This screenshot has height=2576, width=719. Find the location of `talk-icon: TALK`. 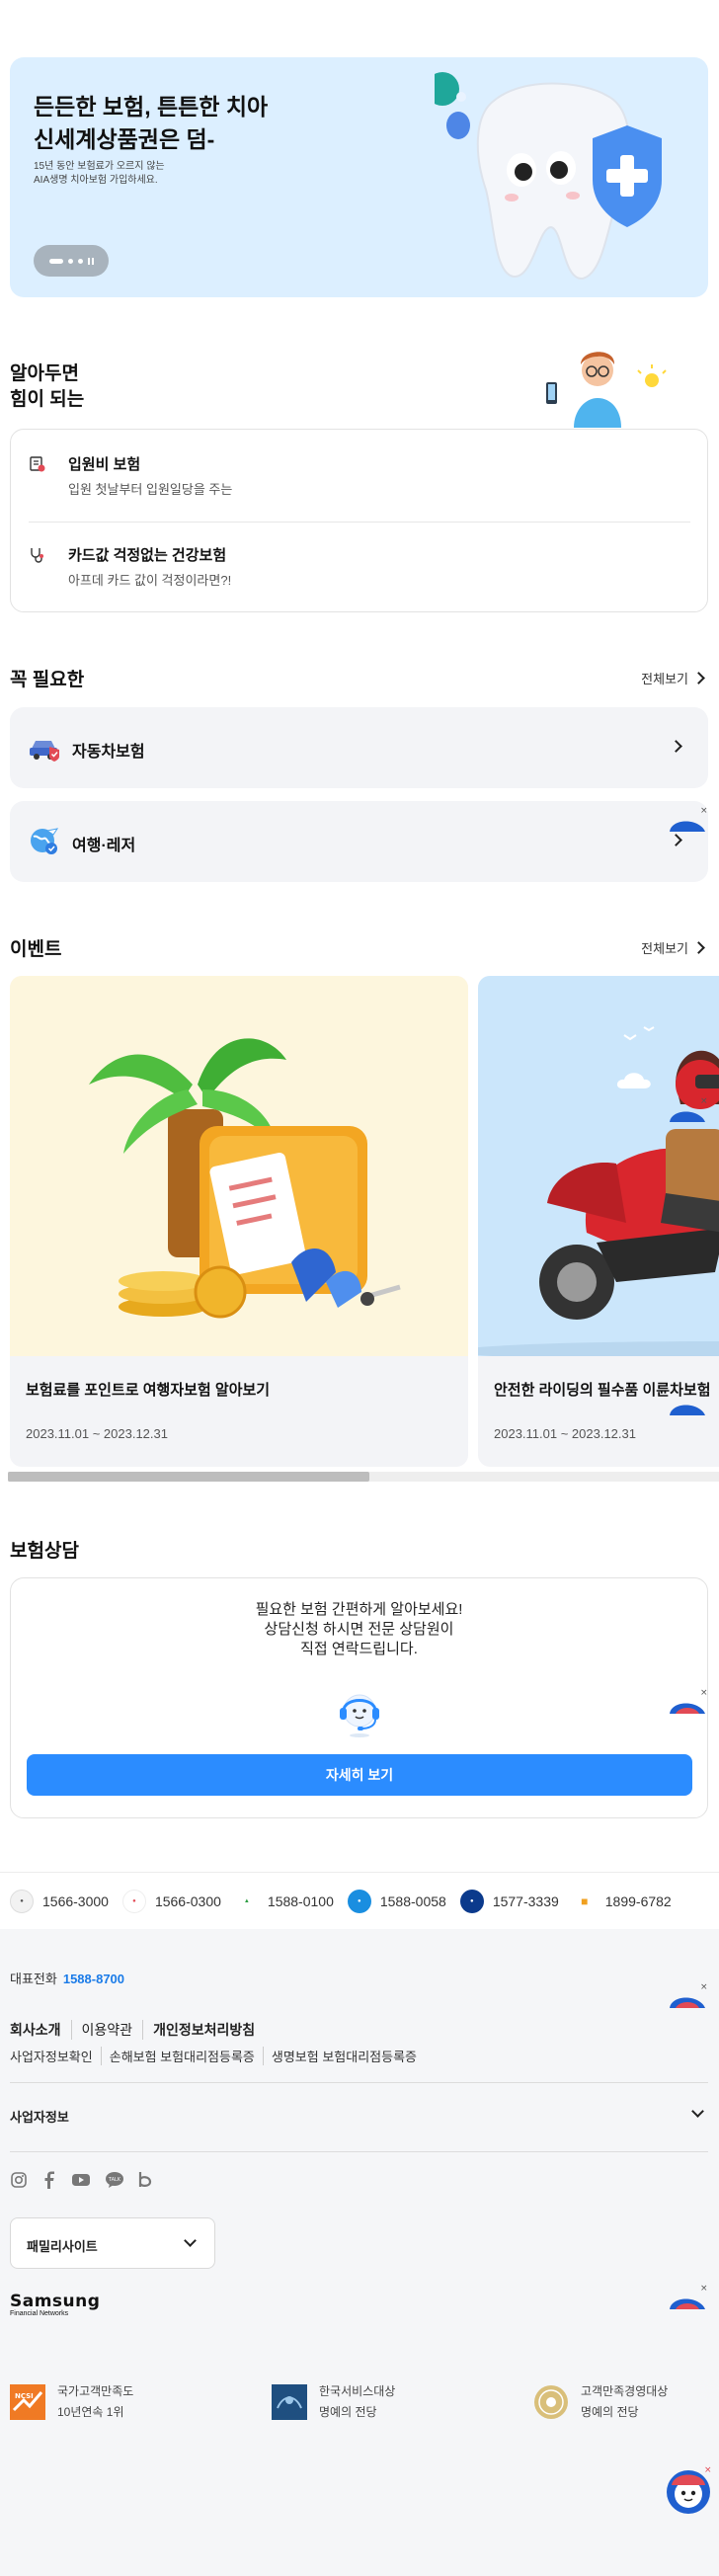

talk-icon: TALK is located at coordinates (114, 2180).